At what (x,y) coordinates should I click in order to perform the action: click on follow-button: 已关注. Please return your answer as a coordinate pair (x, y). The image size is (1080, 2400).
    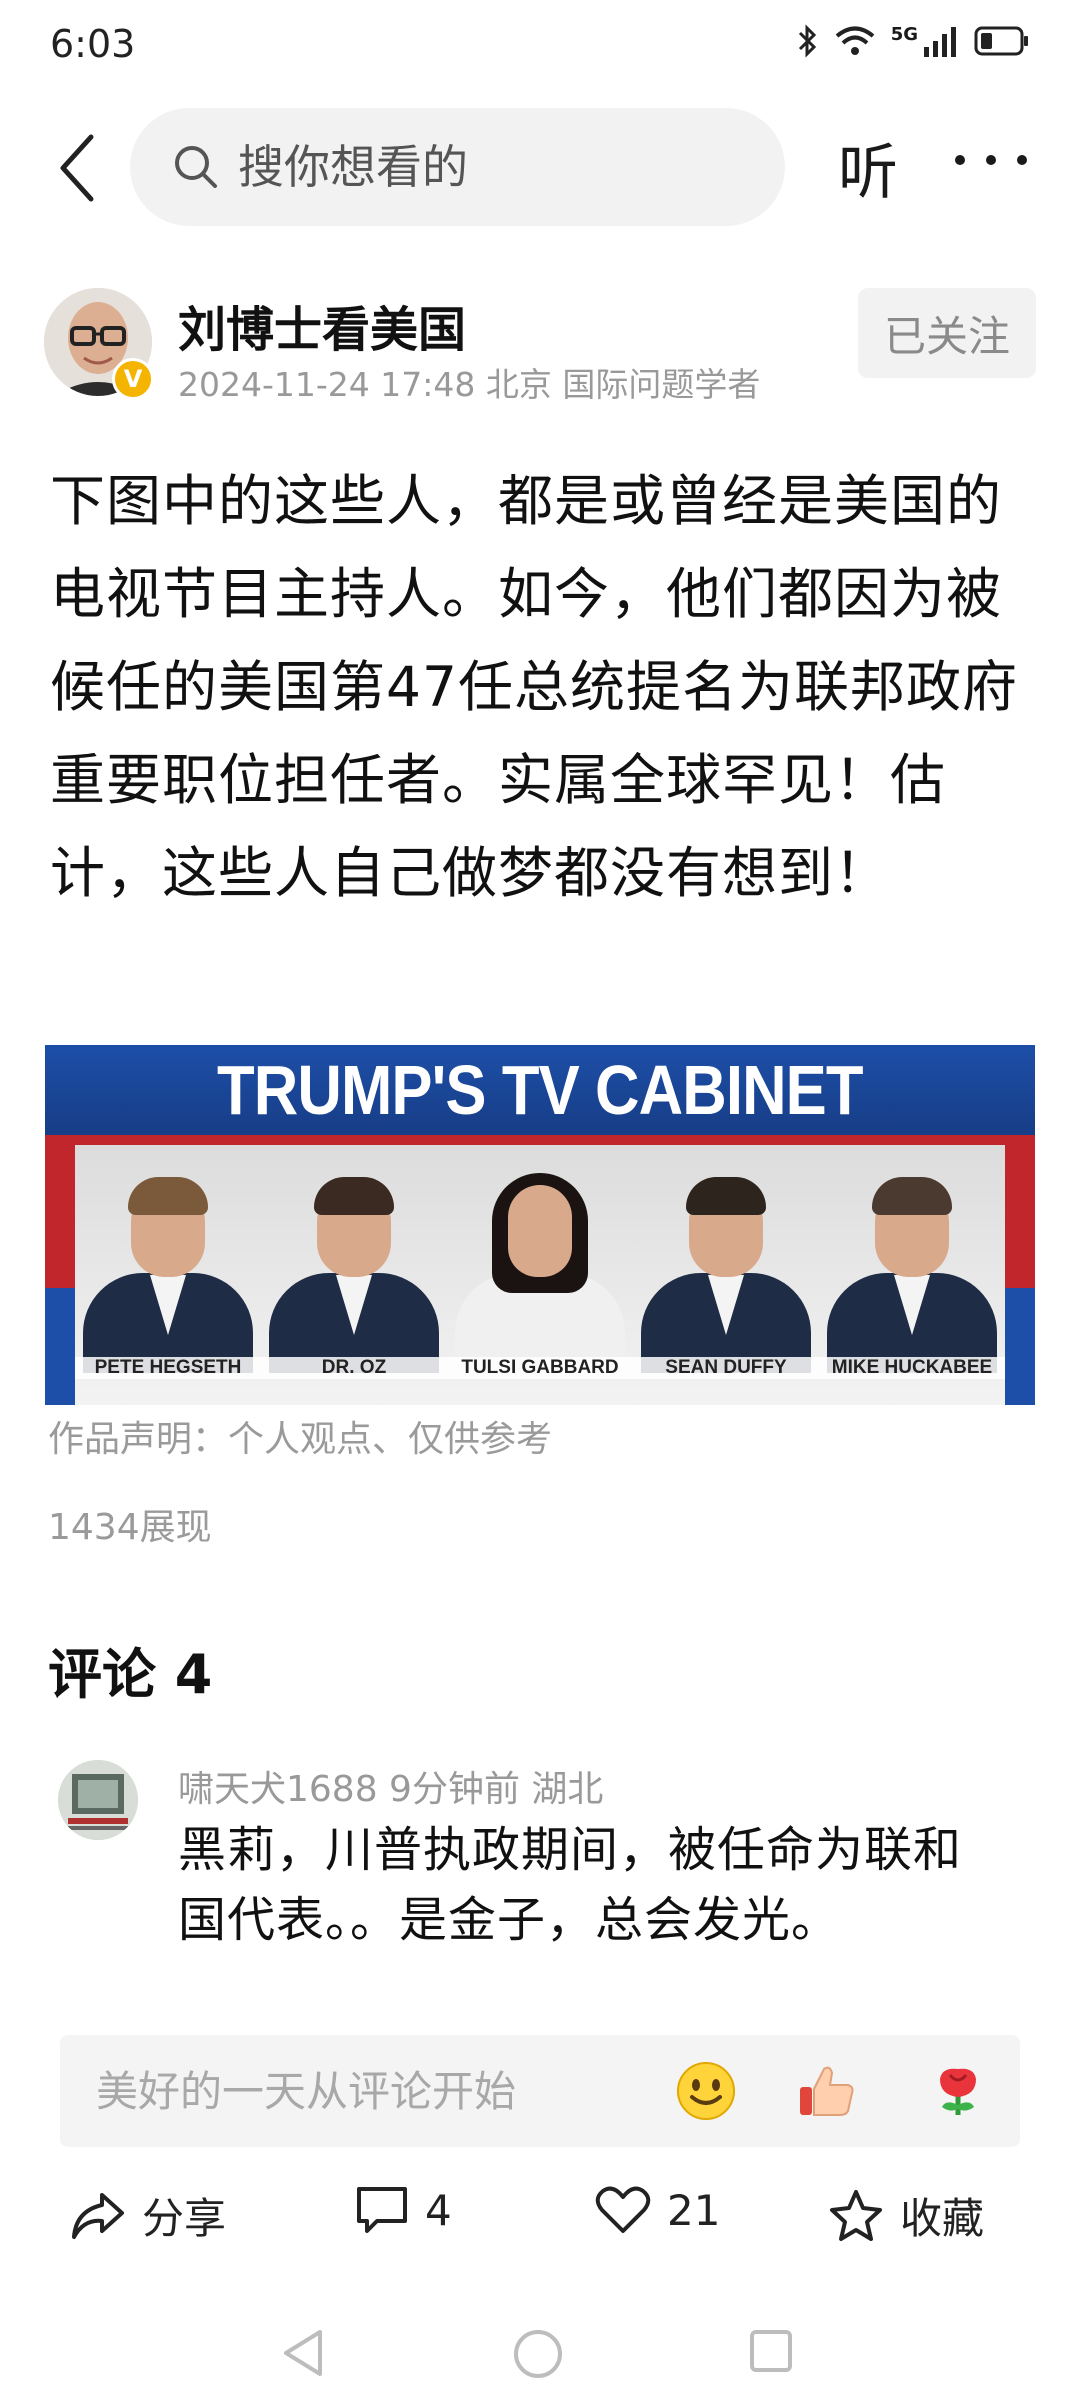
    Looking at the image, I should click on (947, 333).